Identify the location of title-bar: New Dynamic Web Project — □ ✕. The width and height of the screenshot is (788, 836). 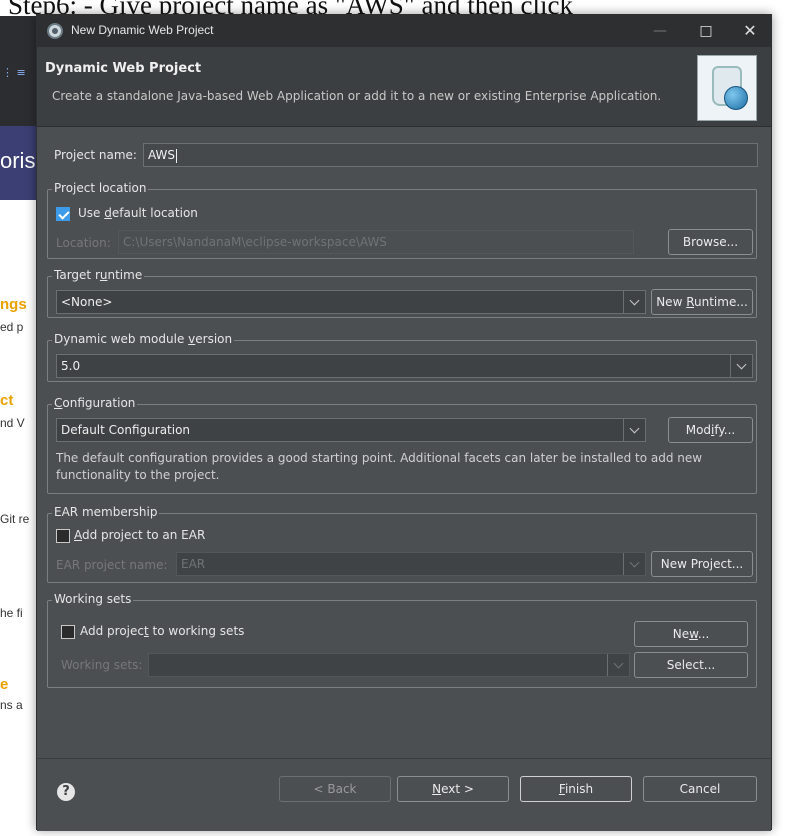
(404, 31).